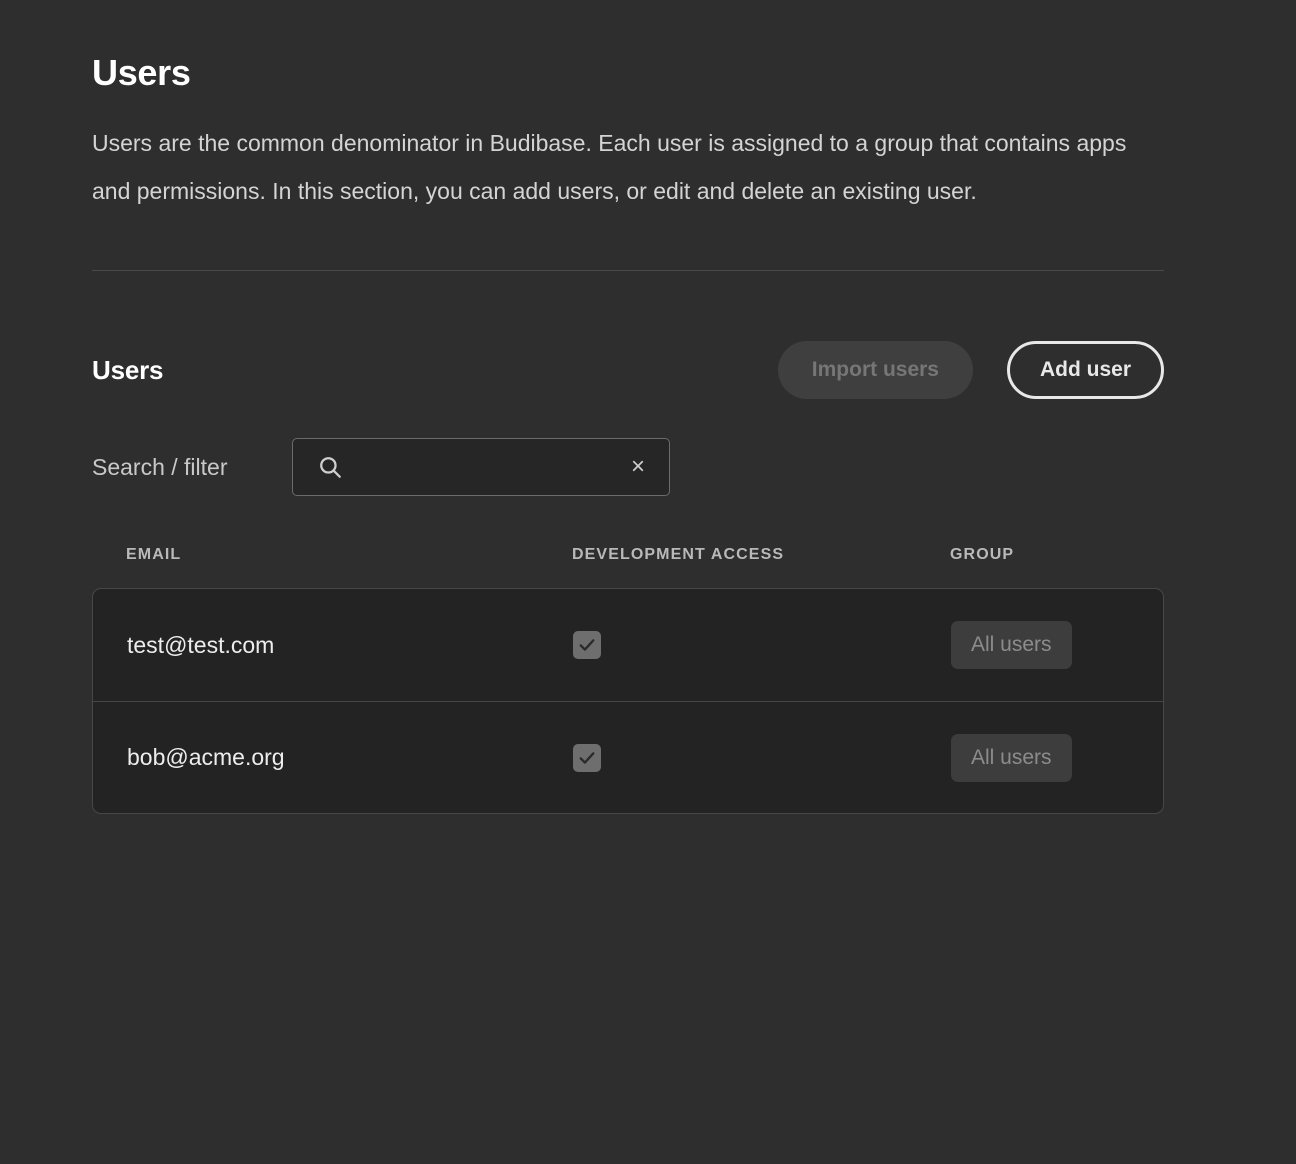  I want to click on search-input, so click(481, 467).